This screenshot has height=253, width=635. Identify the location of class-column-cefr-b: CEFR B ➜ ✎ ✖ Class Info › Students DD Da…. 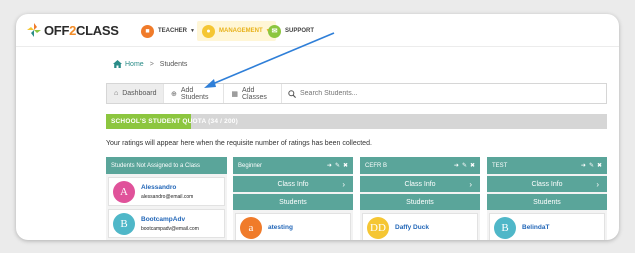
(420, 198).